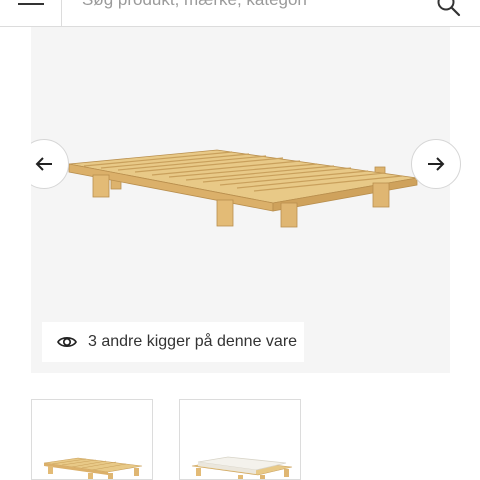 The image size is (480, 480). I want to click on top-bar: Søg produkt, mærke, kategori, so click(240, 13).